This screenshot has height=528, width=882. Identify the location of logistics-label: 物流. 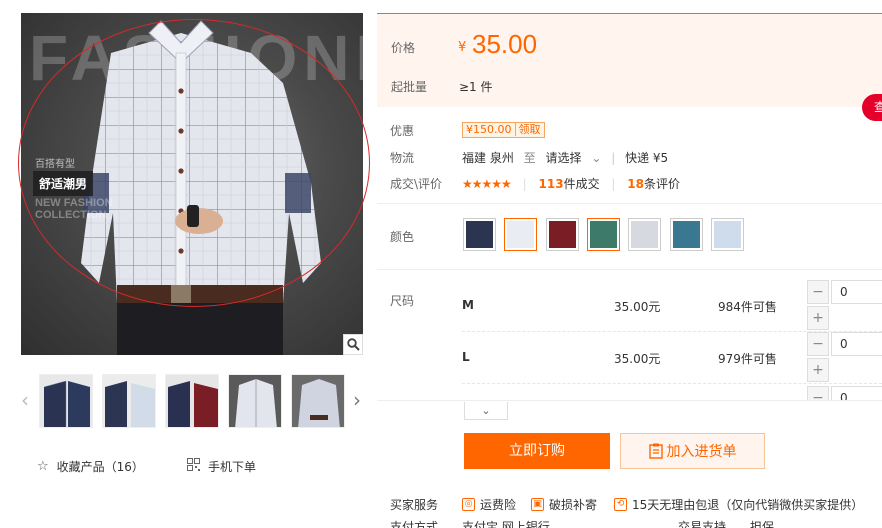
(402, 158).